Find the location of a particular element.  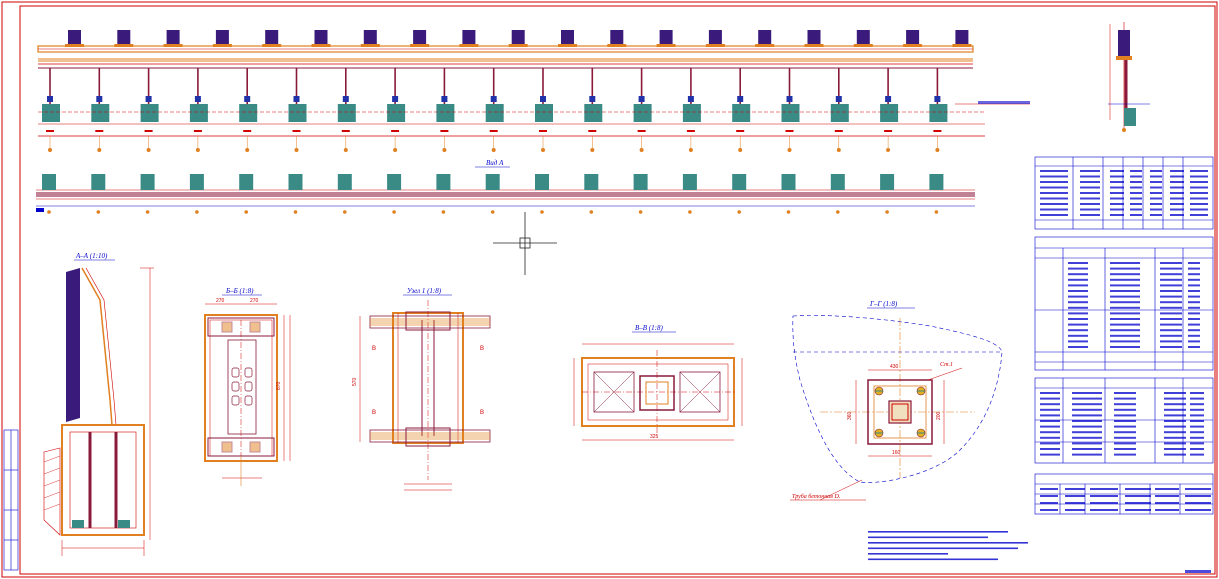

section-bb-title: Б–Б (1:8) is located at coordinates (239, 291).